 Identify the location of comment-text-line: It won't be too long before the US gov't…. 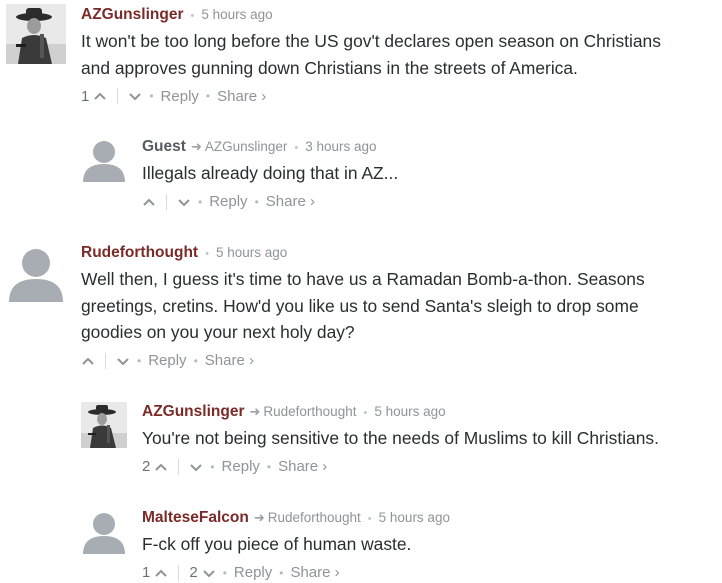
(371, 41).